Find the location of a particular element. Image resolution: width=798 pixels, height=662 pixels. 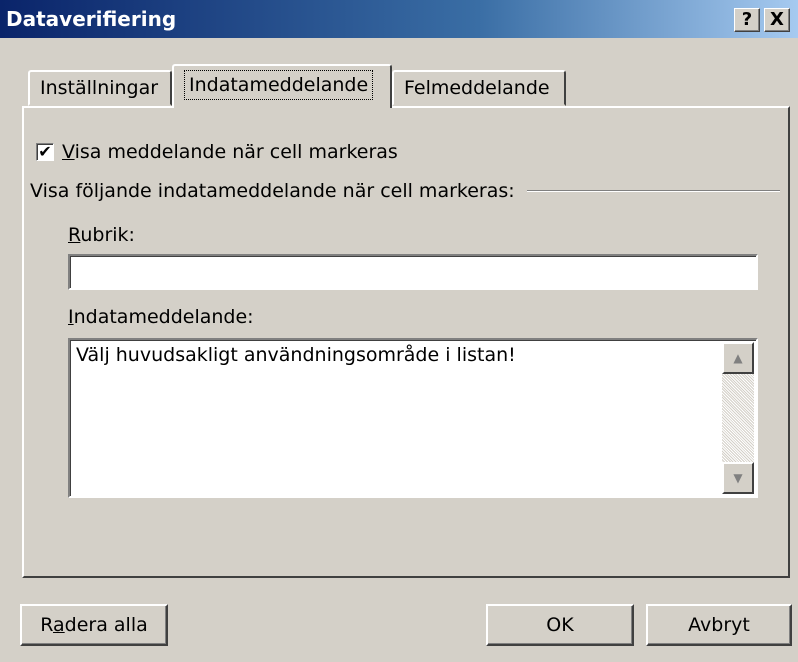

close-button: X is located at coordinates (777, 20).